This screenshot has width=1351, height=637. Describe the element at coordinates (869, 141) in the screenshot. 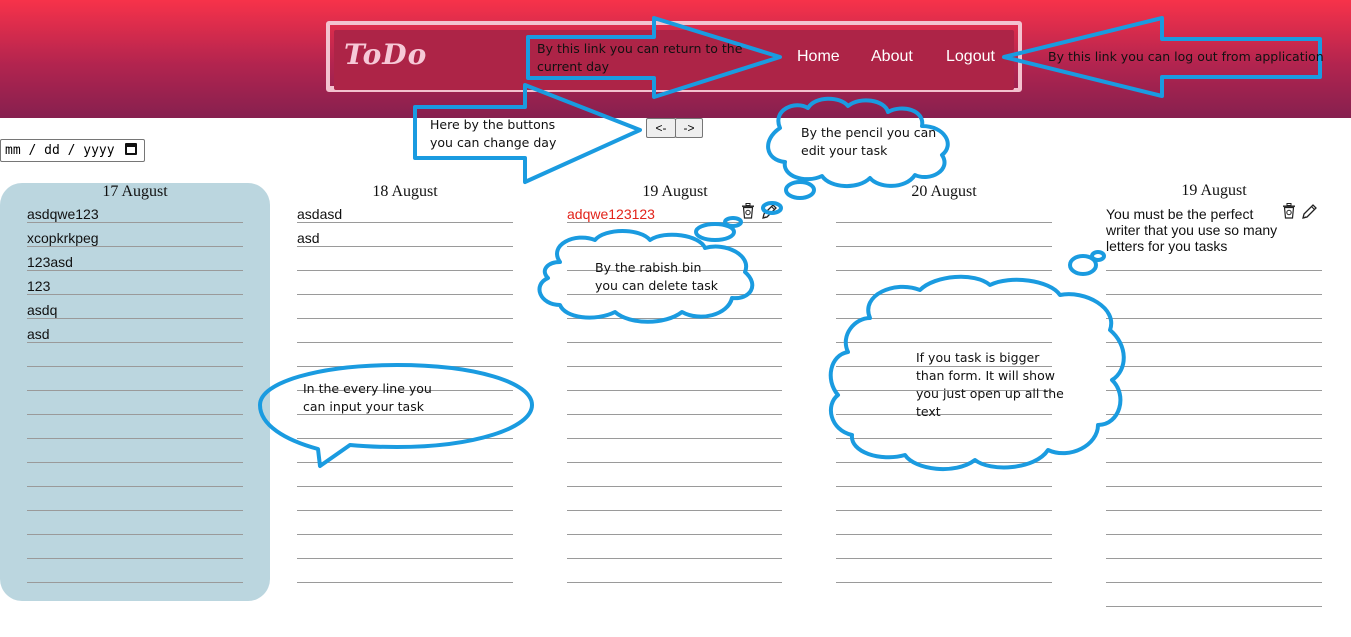

I see `pencil-annotation-text: By the pencil you can edit your task` at that location.